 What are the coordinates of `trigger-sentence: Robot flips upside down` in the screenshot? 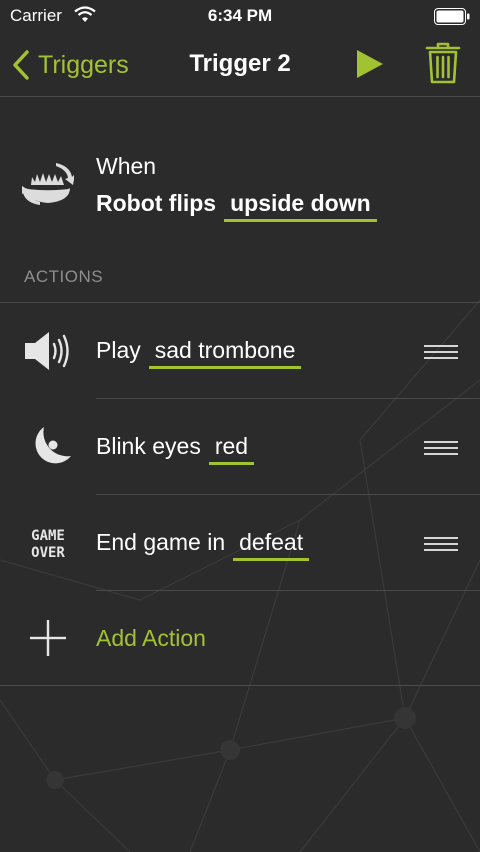 It's located at (236, 206).